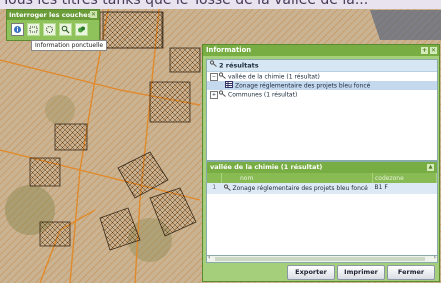 The width and height of the screenshot is (441, 283). Describe the element at coordinates (266, 167) in the screenshot. I see `detail-title: vallée de la chimie (1 résultat)` at that location.